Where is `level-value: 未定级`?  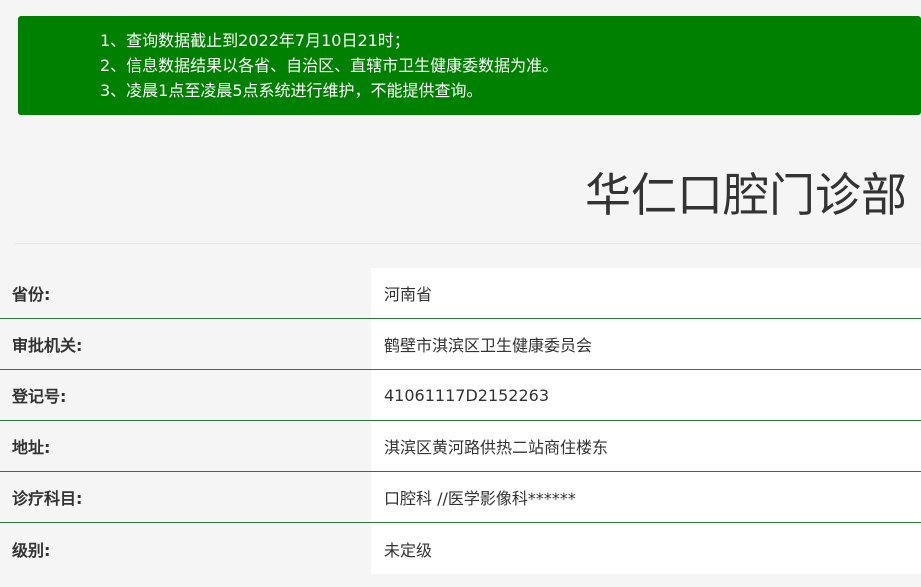
level-value: 未定级 is located at coordinates (646, 548).